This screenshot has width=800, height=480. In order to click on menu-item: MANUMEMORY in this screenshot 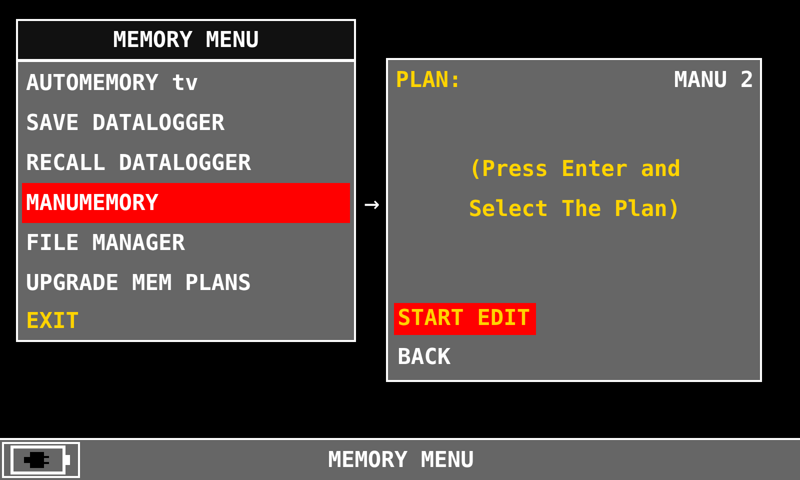, I will do `click(186, 203)`.